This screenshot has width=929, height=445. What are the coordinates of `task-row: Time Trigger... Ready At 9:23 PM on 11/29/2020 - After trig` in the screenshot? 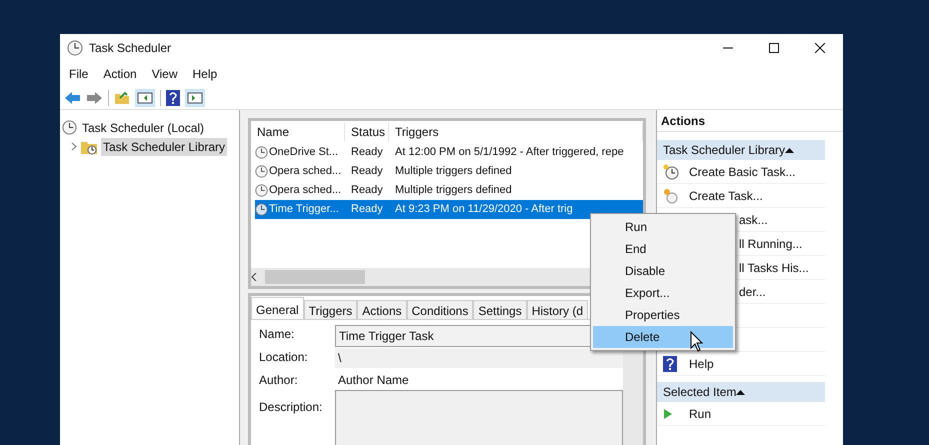 It's located at (449, 209).